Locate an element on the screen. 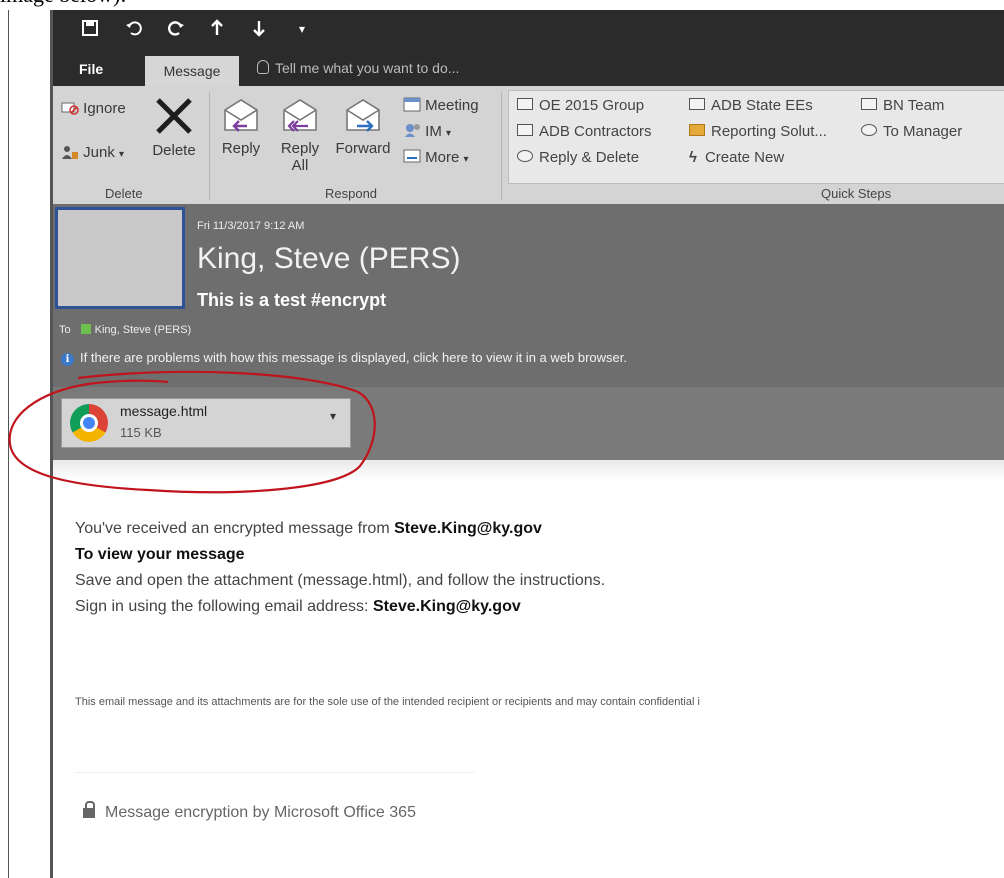  quick-step-label: ADB State EEs is located at coordinates (762, 105).